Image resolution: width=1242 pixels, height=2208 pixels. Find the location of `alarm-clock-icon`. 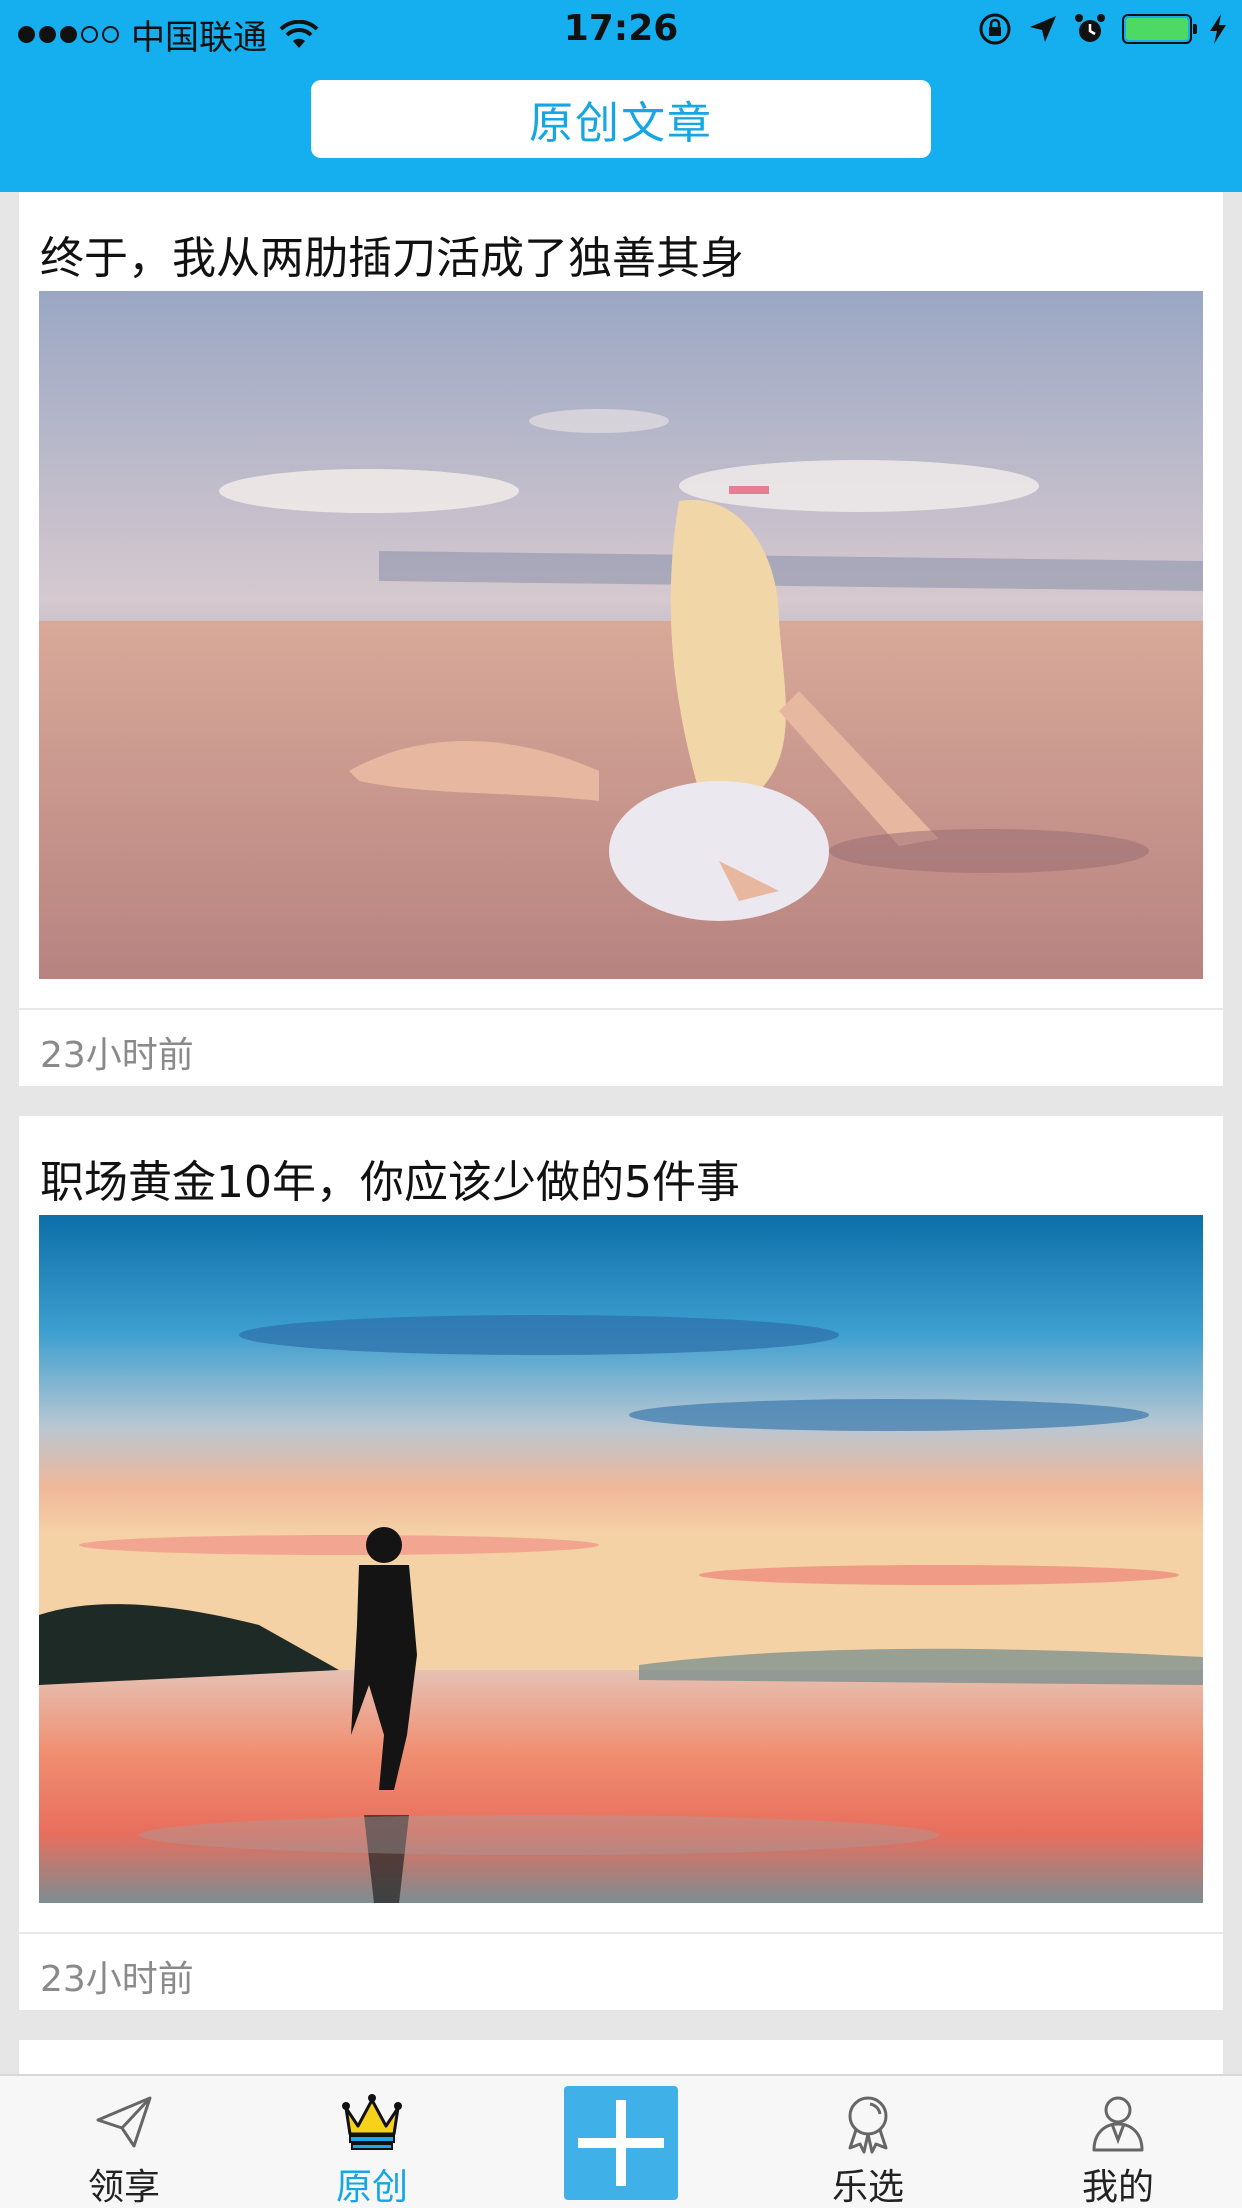

alarm-clock-icon is located at coordinates (1090, 28).